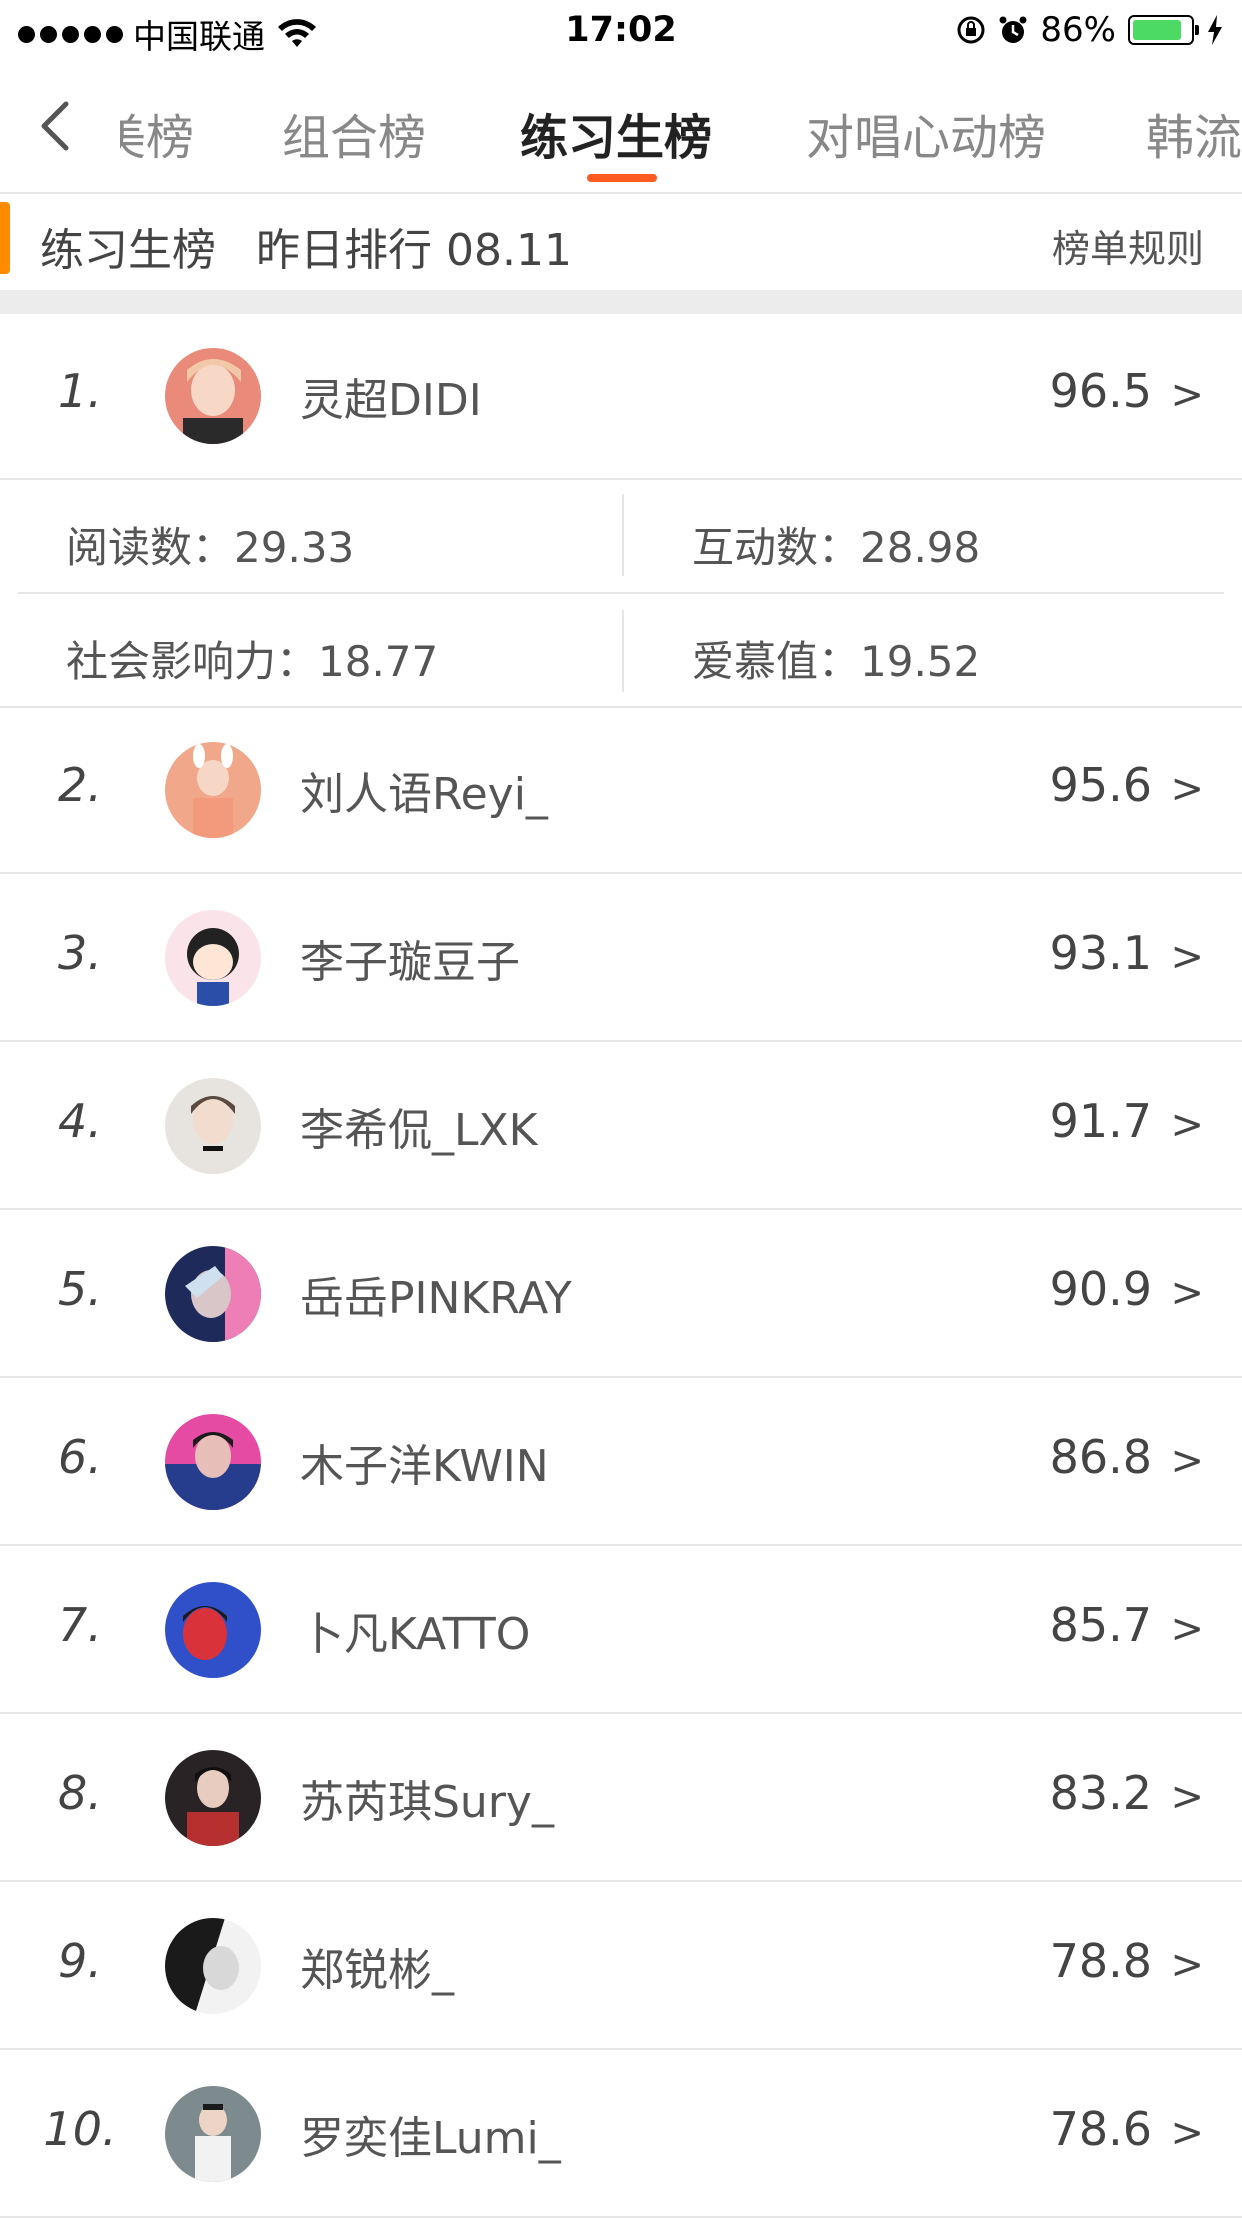  What do you see at coordinates (1128, 245) in the screenshot?
I see `chart-rules-link: 榜单规则` at bounding box center [1128, 245].